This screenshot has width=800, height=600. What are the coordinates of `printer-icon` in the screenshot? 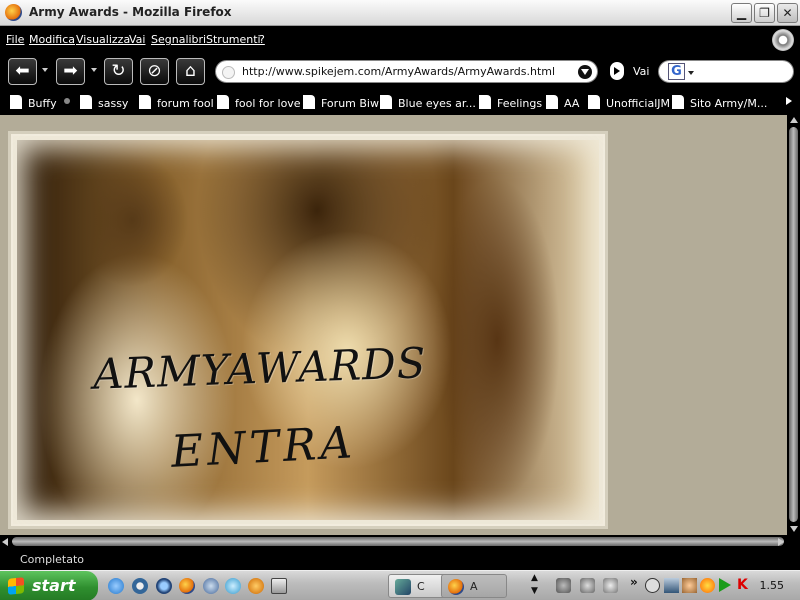 It's located at (587, 585).